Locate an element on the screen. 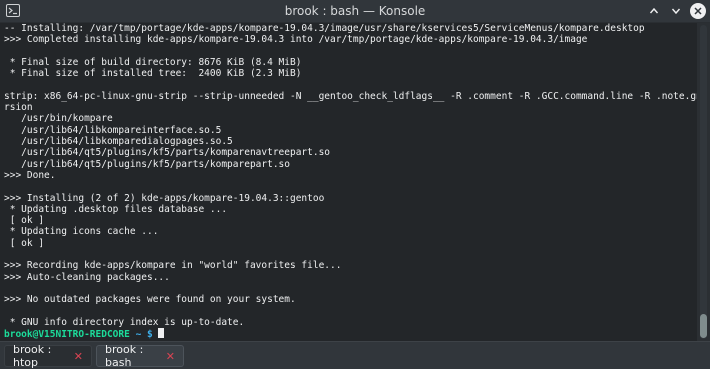 This screenshot has width=710, height=369. close-button is located at coordinates (698, 11).